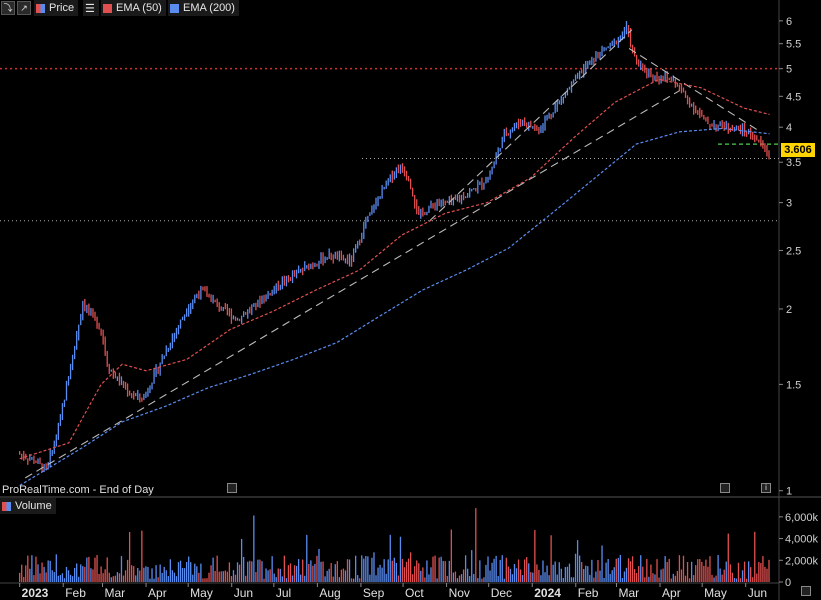 The height and width of the screenshot is (600, 821). Describe the element at coordinates (374, 593) in the screenshot. I see `x-tick-label: Sep` at that location.